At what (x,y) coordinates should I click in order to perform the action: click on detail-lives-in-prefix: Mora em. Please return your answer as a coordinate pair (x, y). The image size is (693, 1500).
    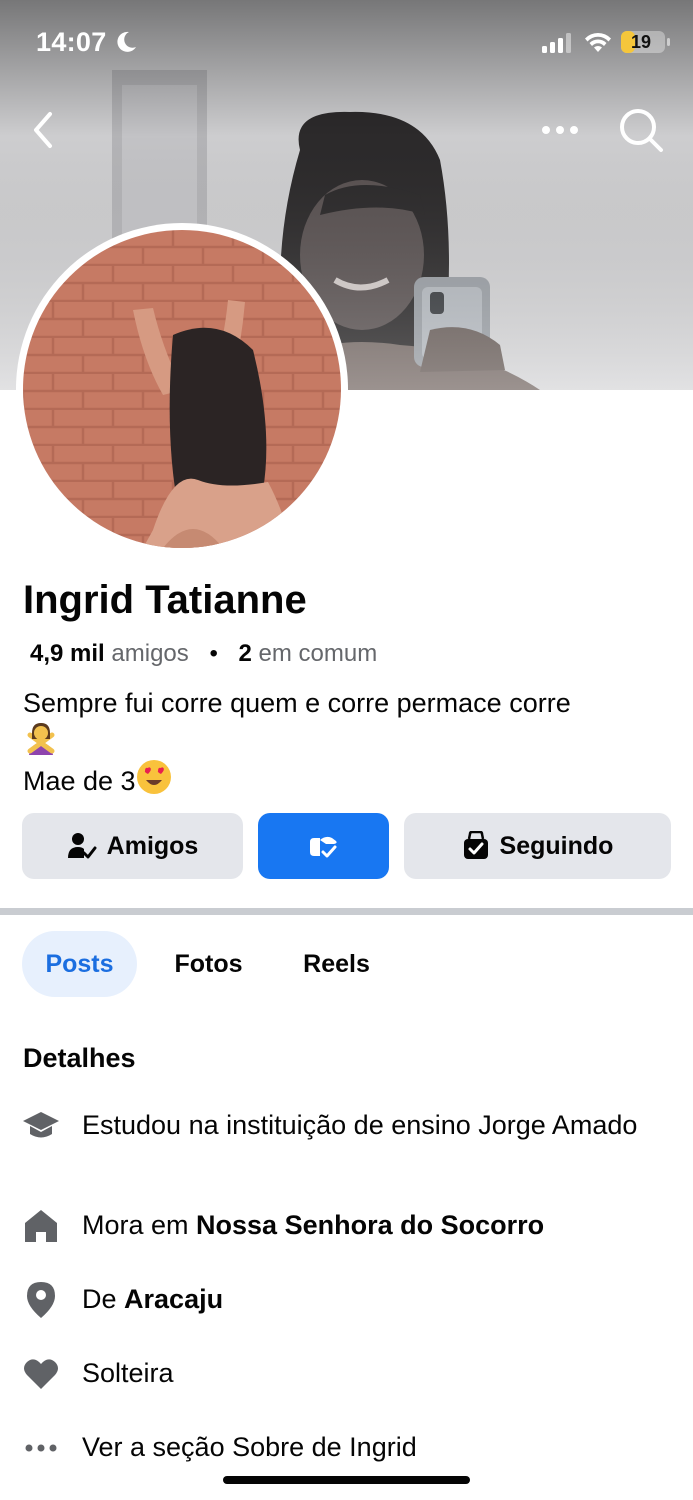
    Looking at the image, I should click on (139, 1225).